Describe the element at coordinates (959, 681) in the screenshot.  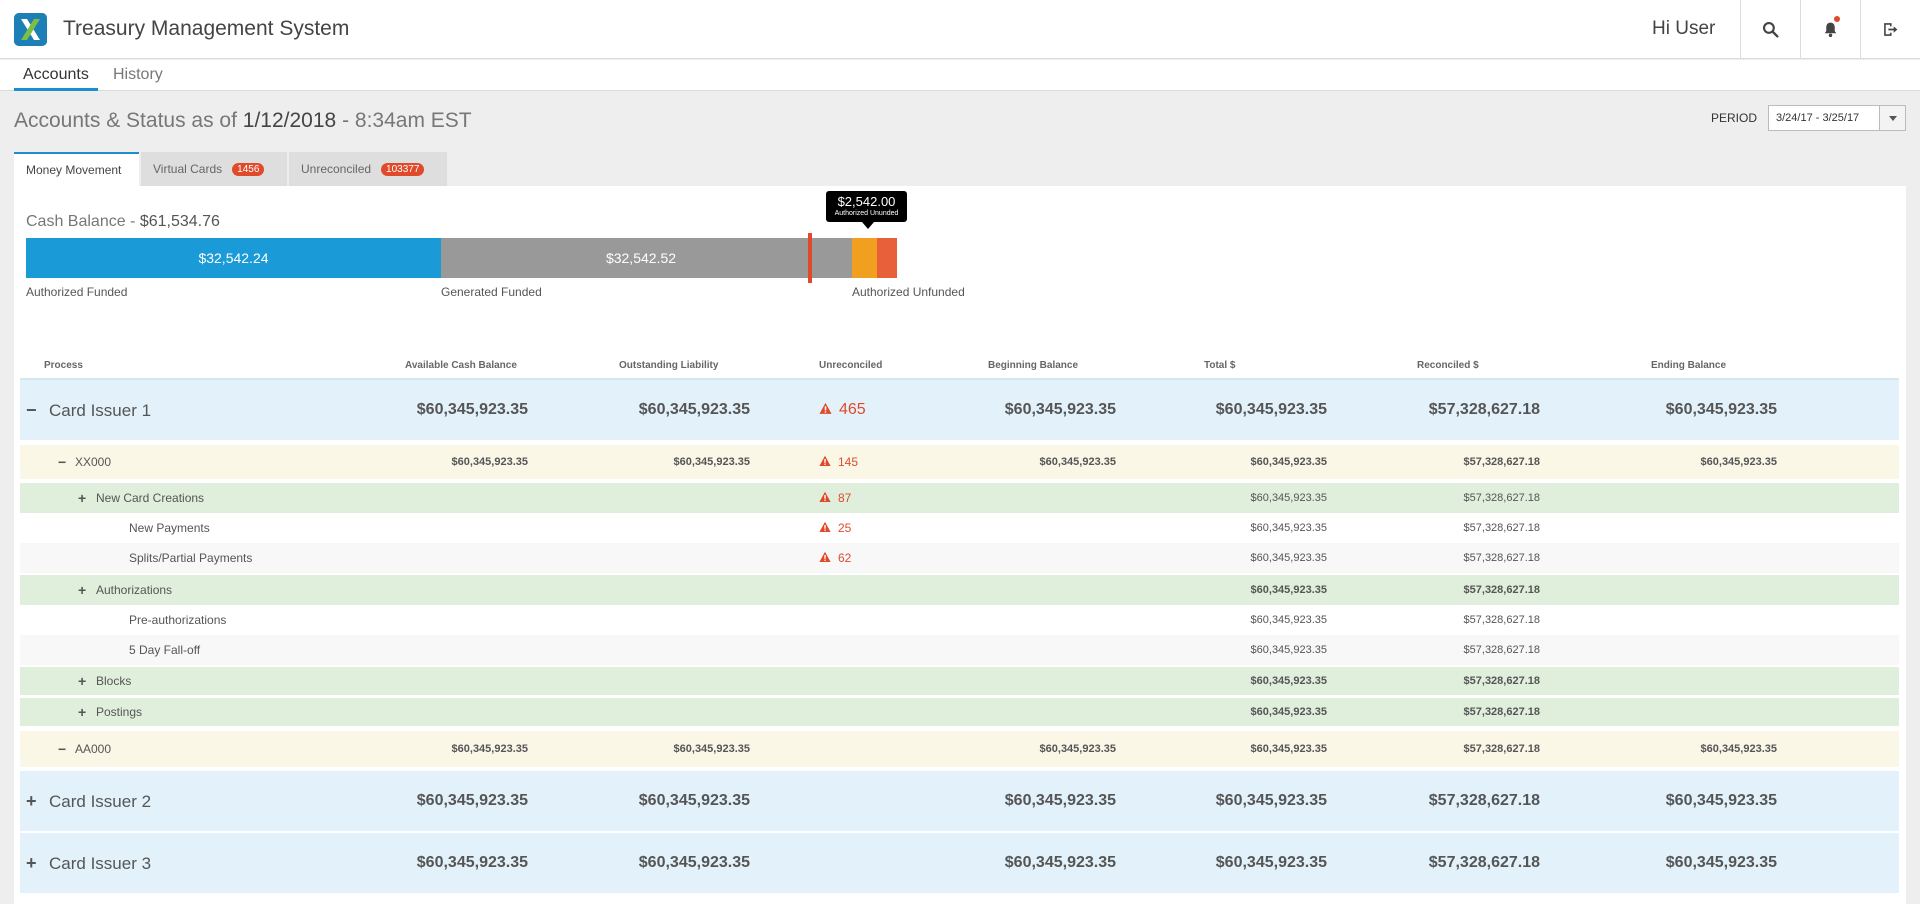
I see `group-row: + Blocks $60,345,923.35 $57,328,627.18` at that location.